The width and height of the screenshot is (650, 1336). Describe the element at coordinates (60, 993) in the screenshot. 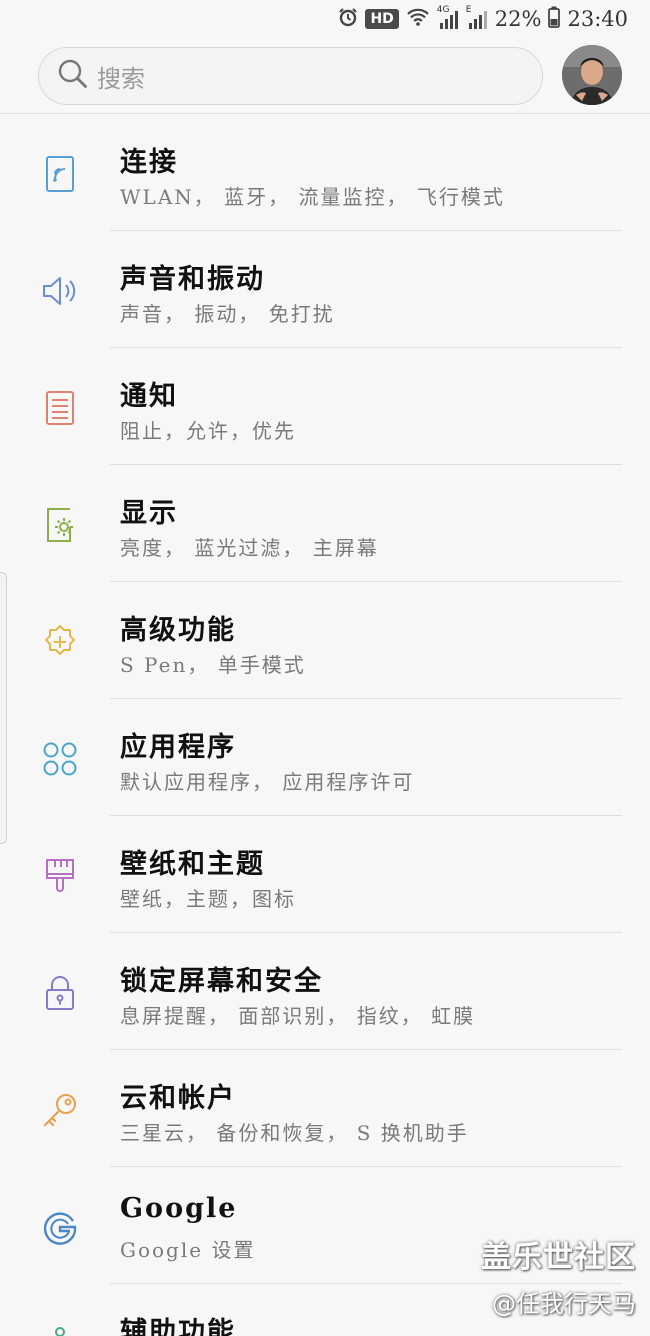

I see `lock-icon` at that location.